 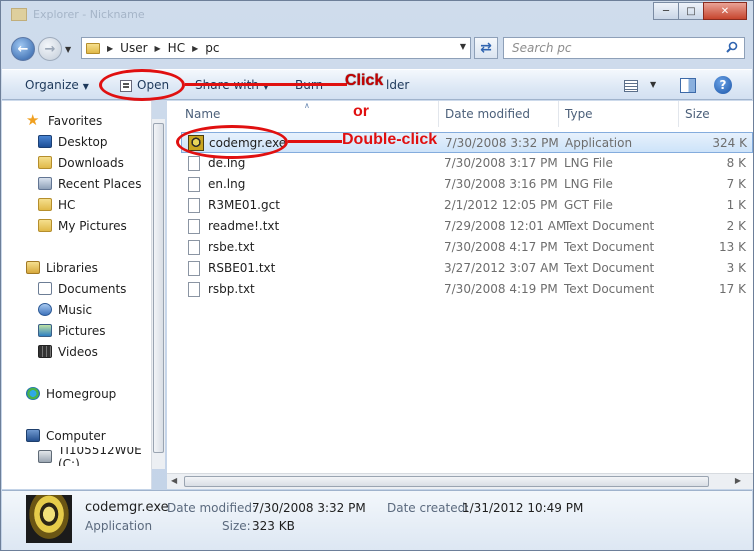 What do you see at coordinates (227, 184) in the screenshot?
I see `file-name: en.lng` at bounding box center [227, 184].